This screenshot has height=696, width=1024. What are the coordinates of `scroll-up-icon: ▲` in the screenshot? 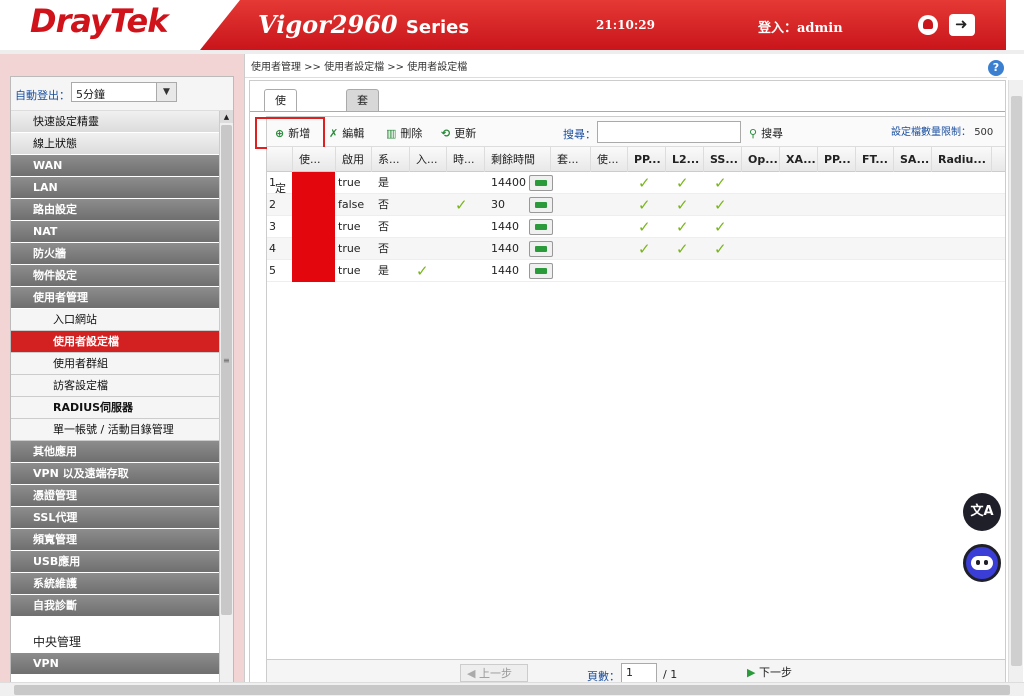 It's located at (226, 117).